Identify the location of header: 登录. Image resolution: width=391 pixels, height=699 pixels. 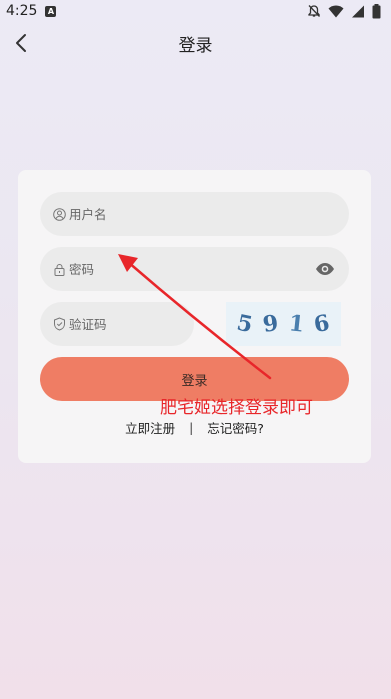
(195, 43).